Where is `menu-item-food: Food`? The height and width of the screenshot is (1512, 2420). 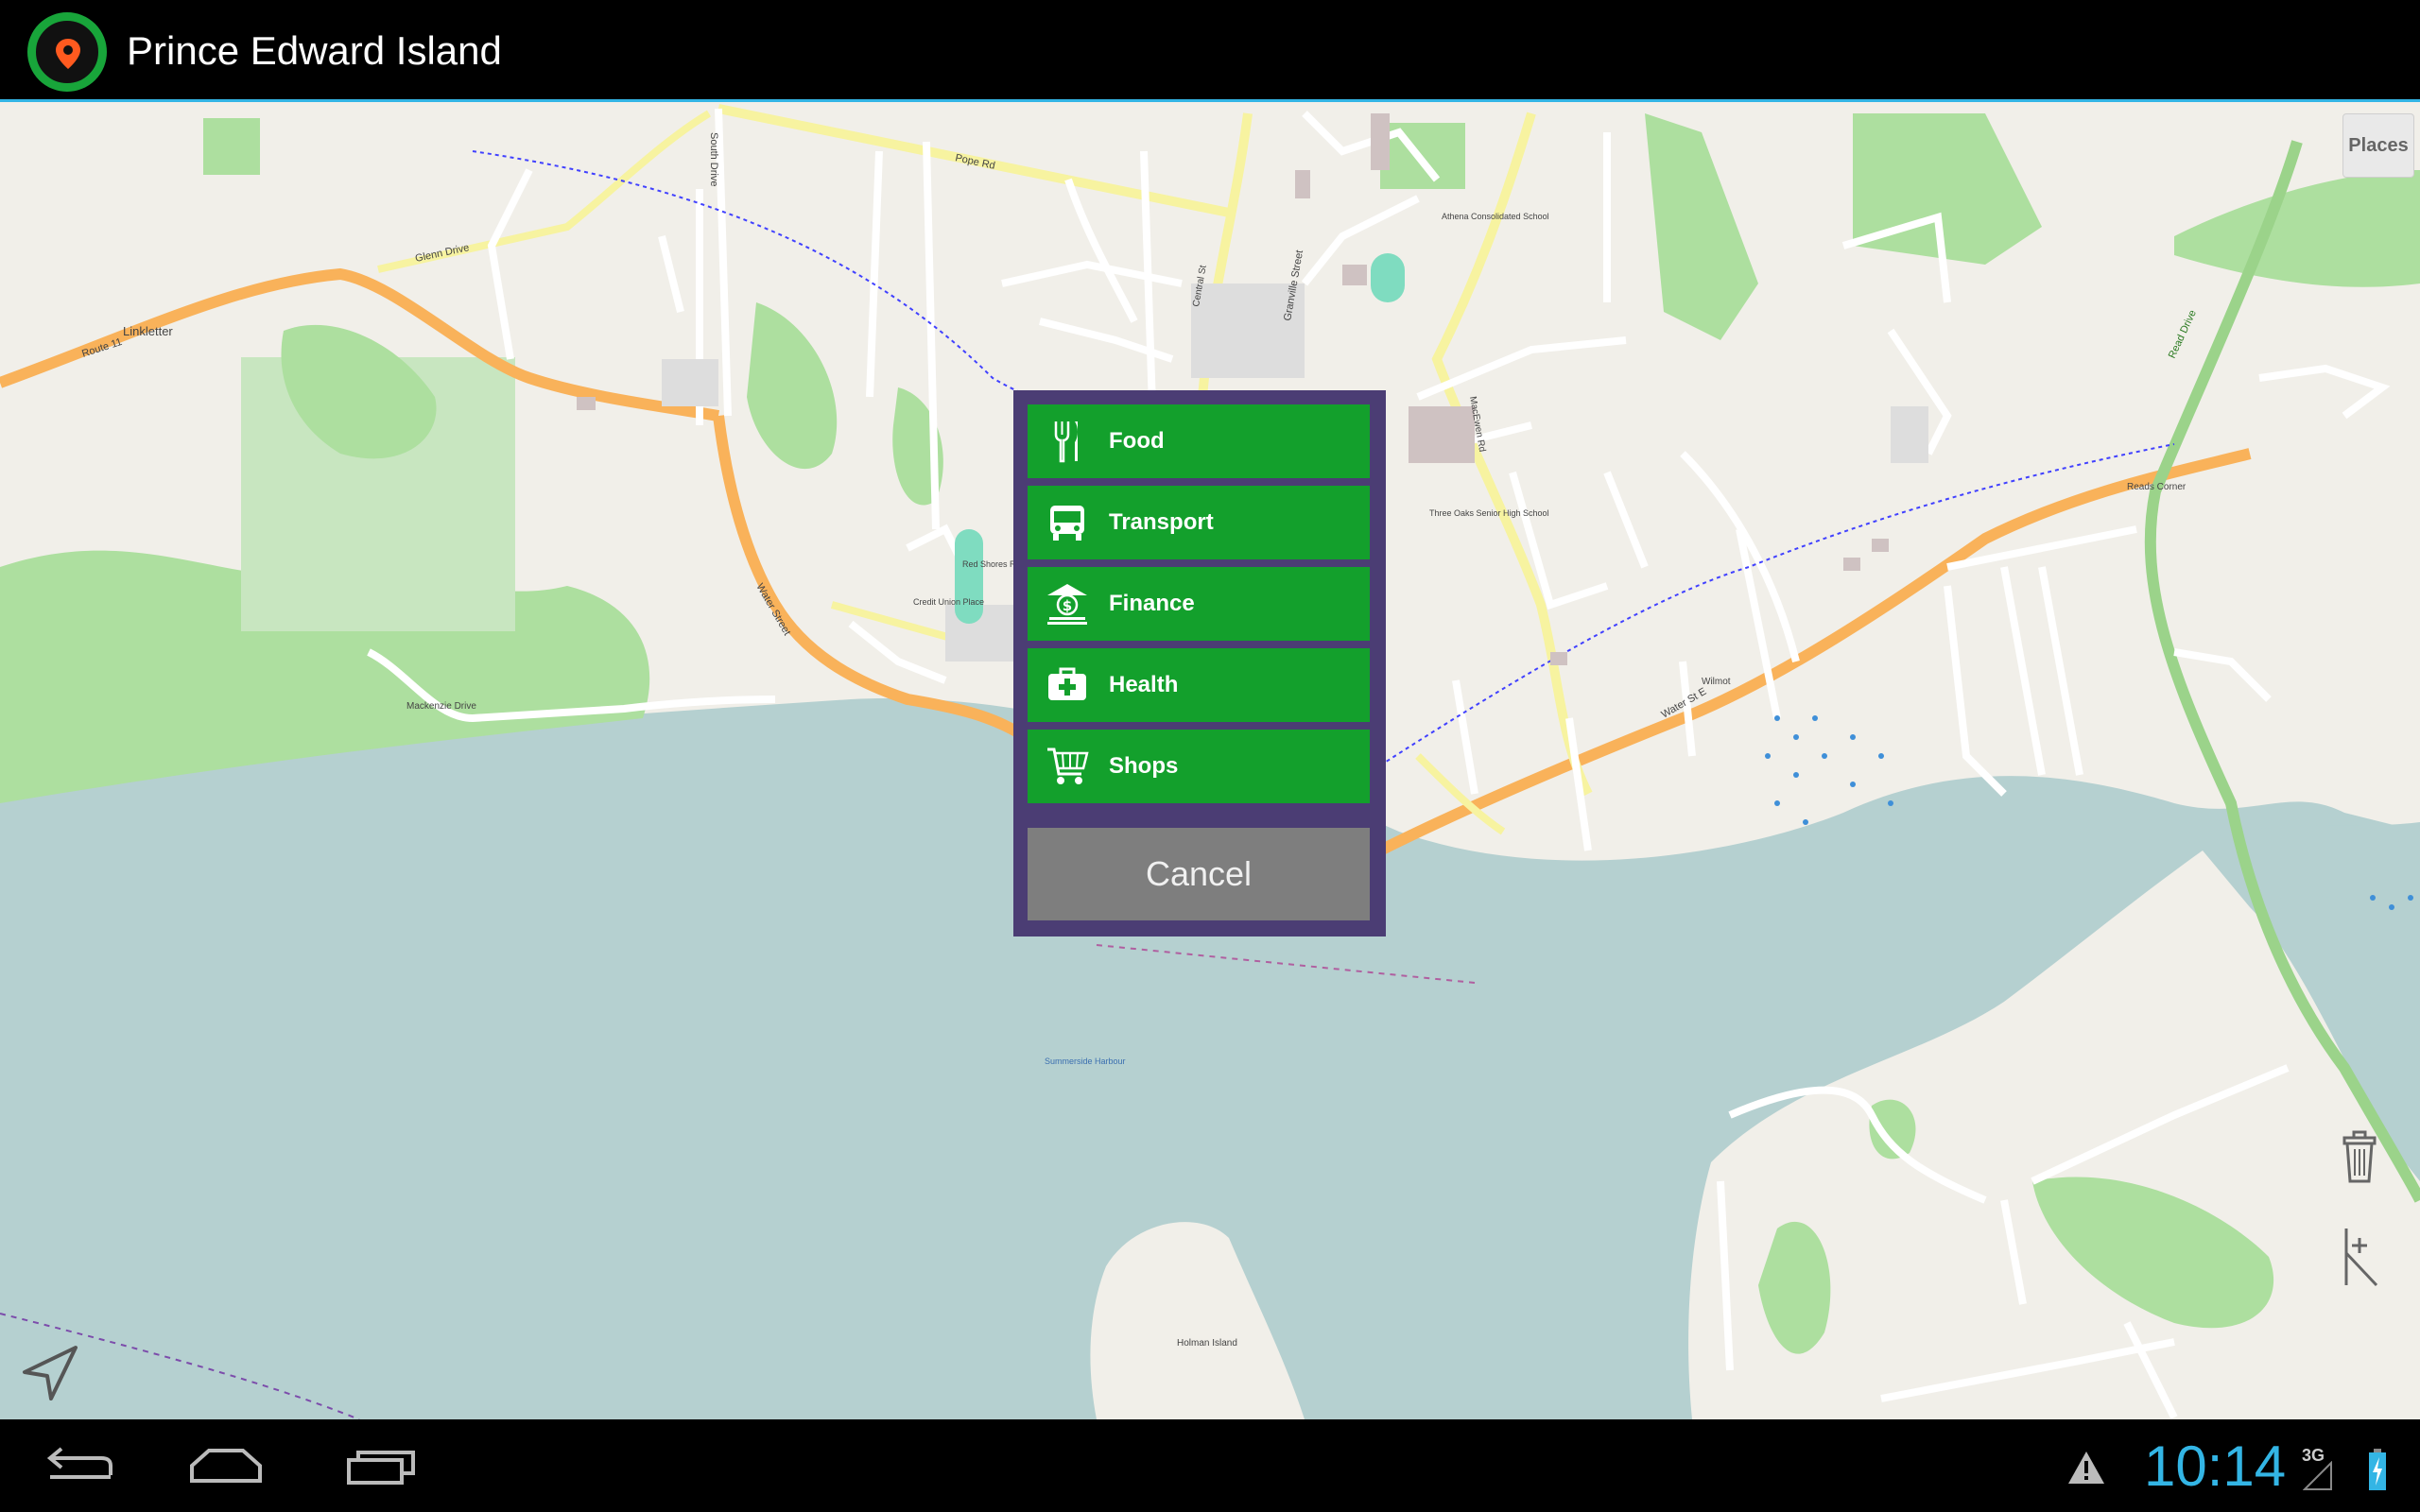
menu-item-food: Food is located at coordinates (1199, 441).